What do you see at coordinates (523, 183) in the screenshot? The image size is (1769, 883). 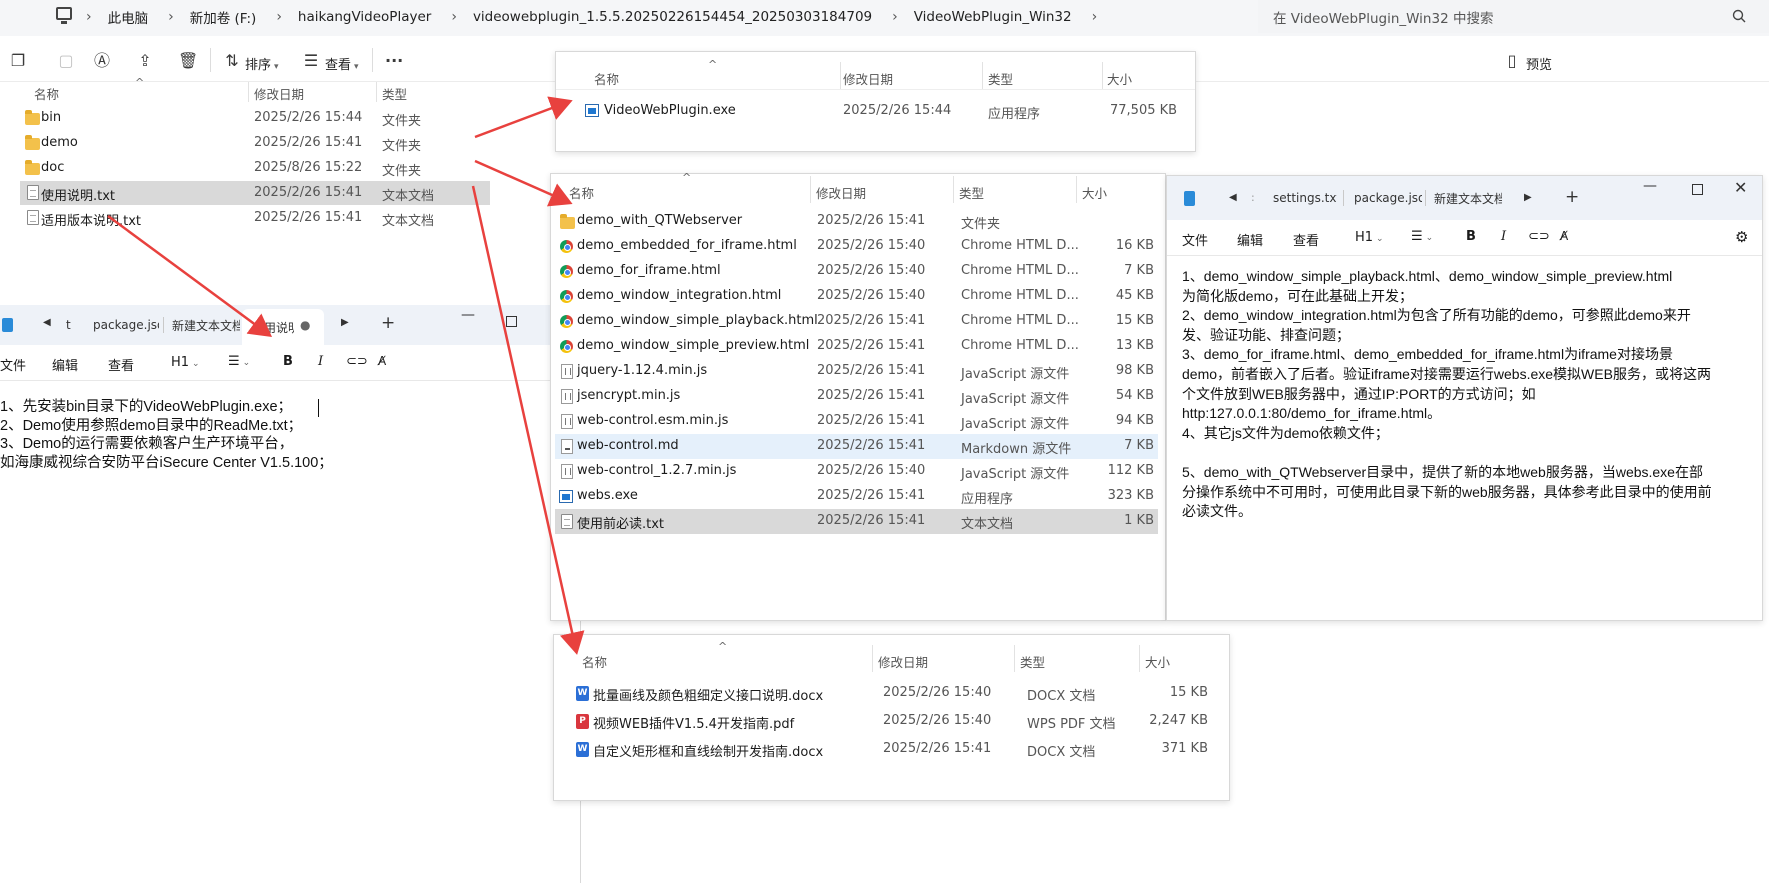 I see `arrow-demo-to-list` at bounding box center [523, 183].